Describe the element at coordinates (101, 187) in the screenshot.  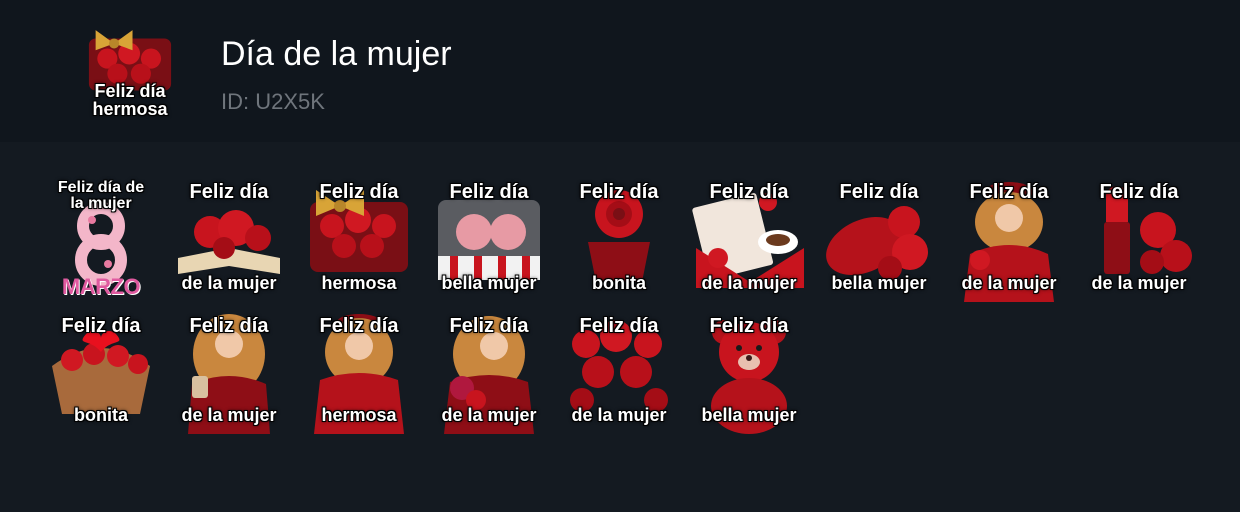
I see `sticker-caption-line1: Feliz día de` at that location.